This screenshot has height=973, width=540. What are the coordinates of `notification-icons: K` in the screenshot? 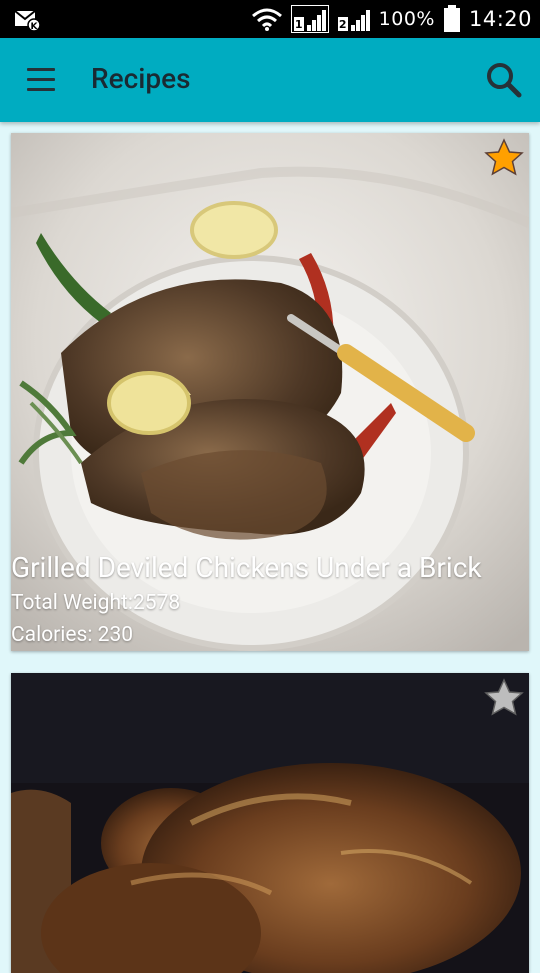 It's located at (28, 22).